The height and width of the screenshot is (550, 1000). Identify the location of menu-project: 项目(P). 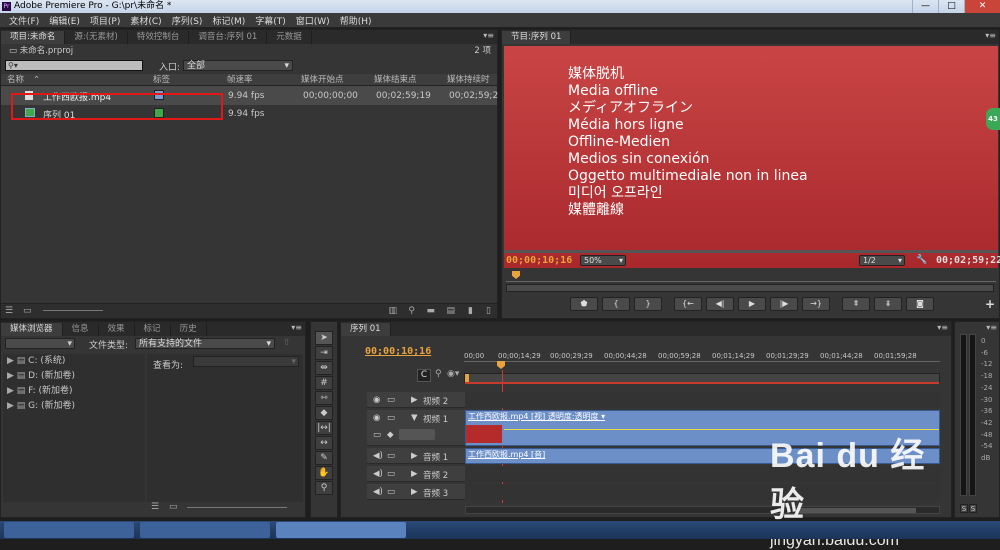
(105, 20).